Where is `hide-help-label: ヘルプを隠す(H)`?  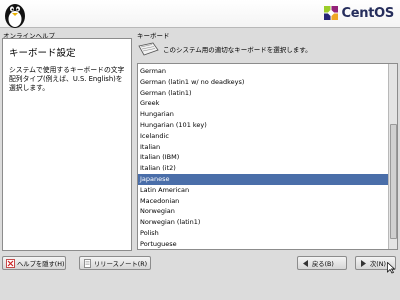
hide-help-label: ヘルプを隠す(H) is located at coordinates (41, 264).